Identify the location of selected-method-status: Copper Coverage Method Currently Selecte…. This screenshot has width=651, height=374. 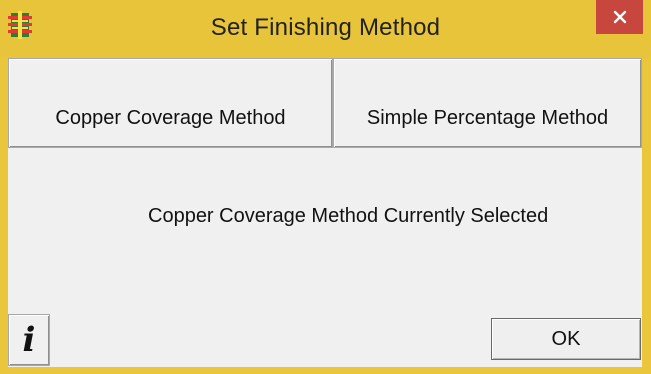
(348, 216).